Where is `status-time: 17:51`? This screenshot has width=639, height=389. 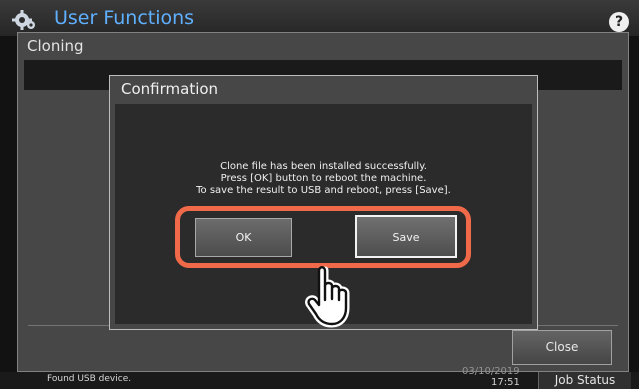 status-time: 17:51 is located at coordinates (505, 382).